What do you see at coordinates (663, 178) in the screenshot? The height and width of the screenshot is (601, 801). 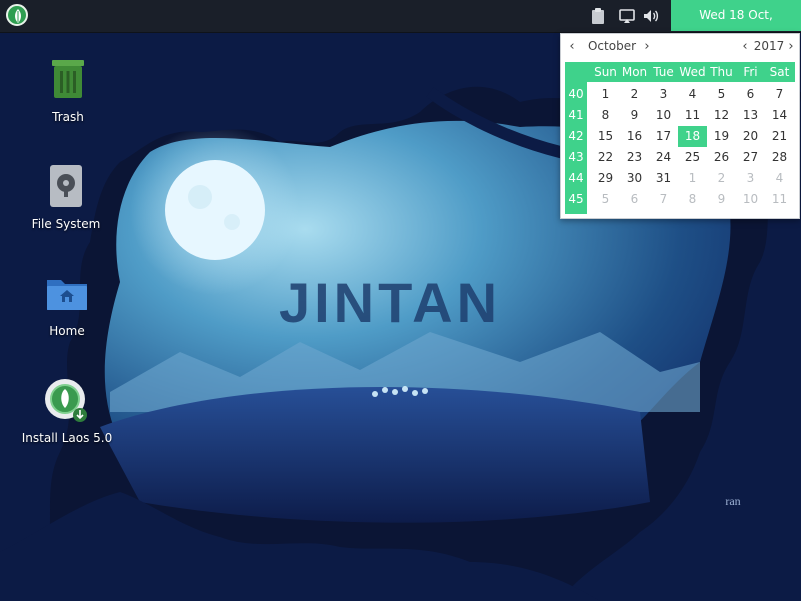 I see `calendar-day: 31` at bounding box center [663, 178].